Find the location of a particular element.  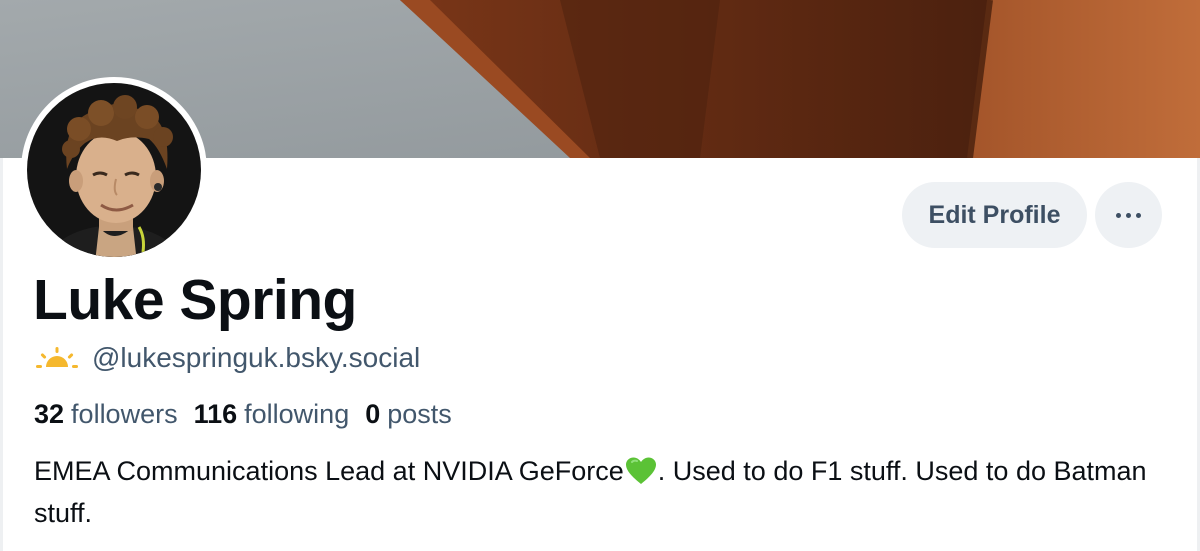

handle-row: @lukespringuk.bsky.social is located at coordinates (228, 358).